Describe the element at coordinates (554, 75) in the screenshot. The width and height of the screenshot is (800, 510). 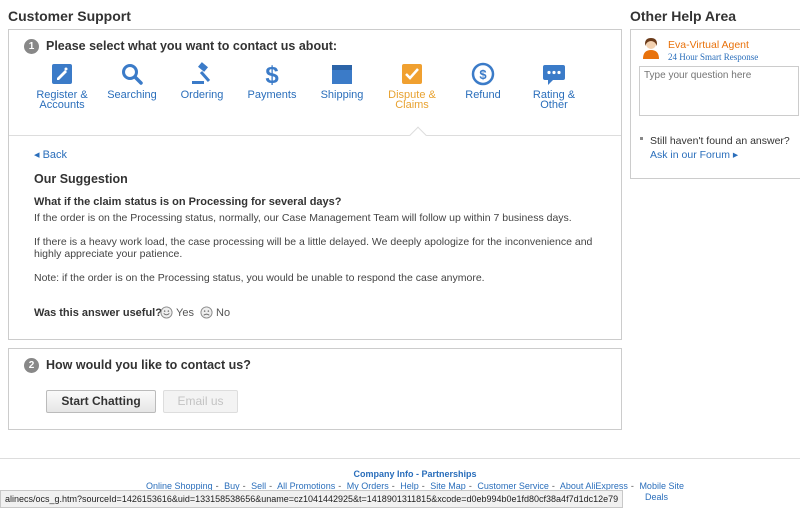
I see `chat-icon` at that location.